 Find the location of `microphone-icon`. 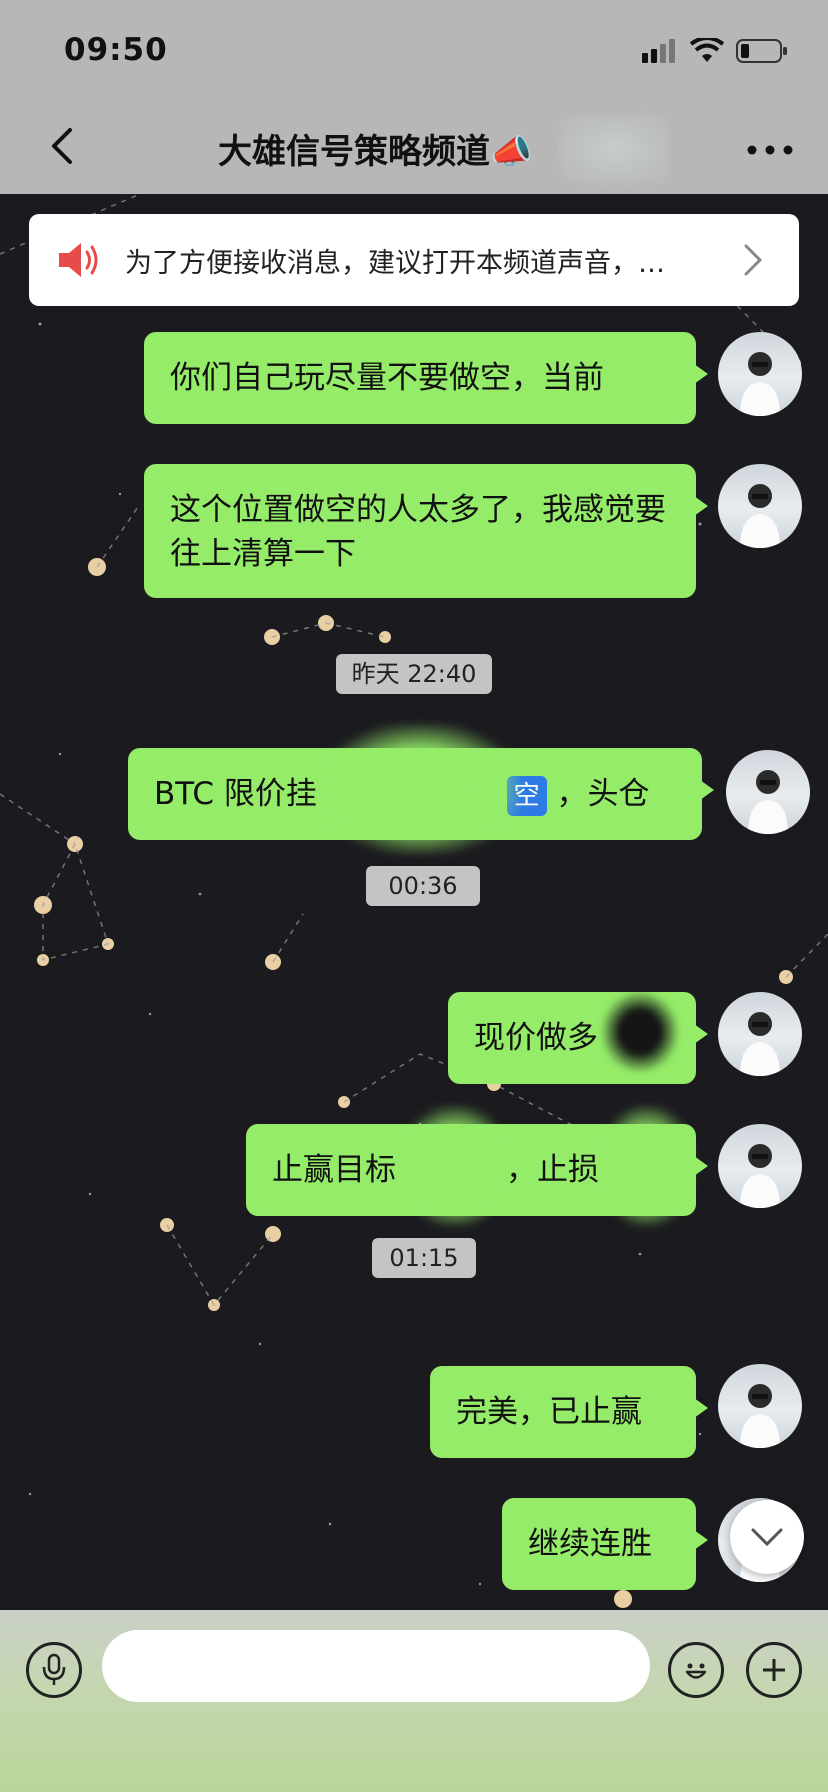

microphone-icon is located at coordinates (54, 1669).